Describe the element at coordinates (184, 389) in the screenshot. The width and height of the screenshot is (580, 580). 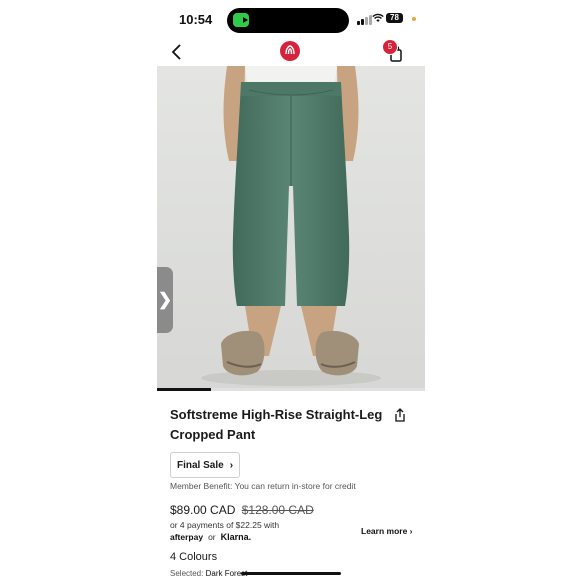
I see `gallery-progress-fill` at that location.